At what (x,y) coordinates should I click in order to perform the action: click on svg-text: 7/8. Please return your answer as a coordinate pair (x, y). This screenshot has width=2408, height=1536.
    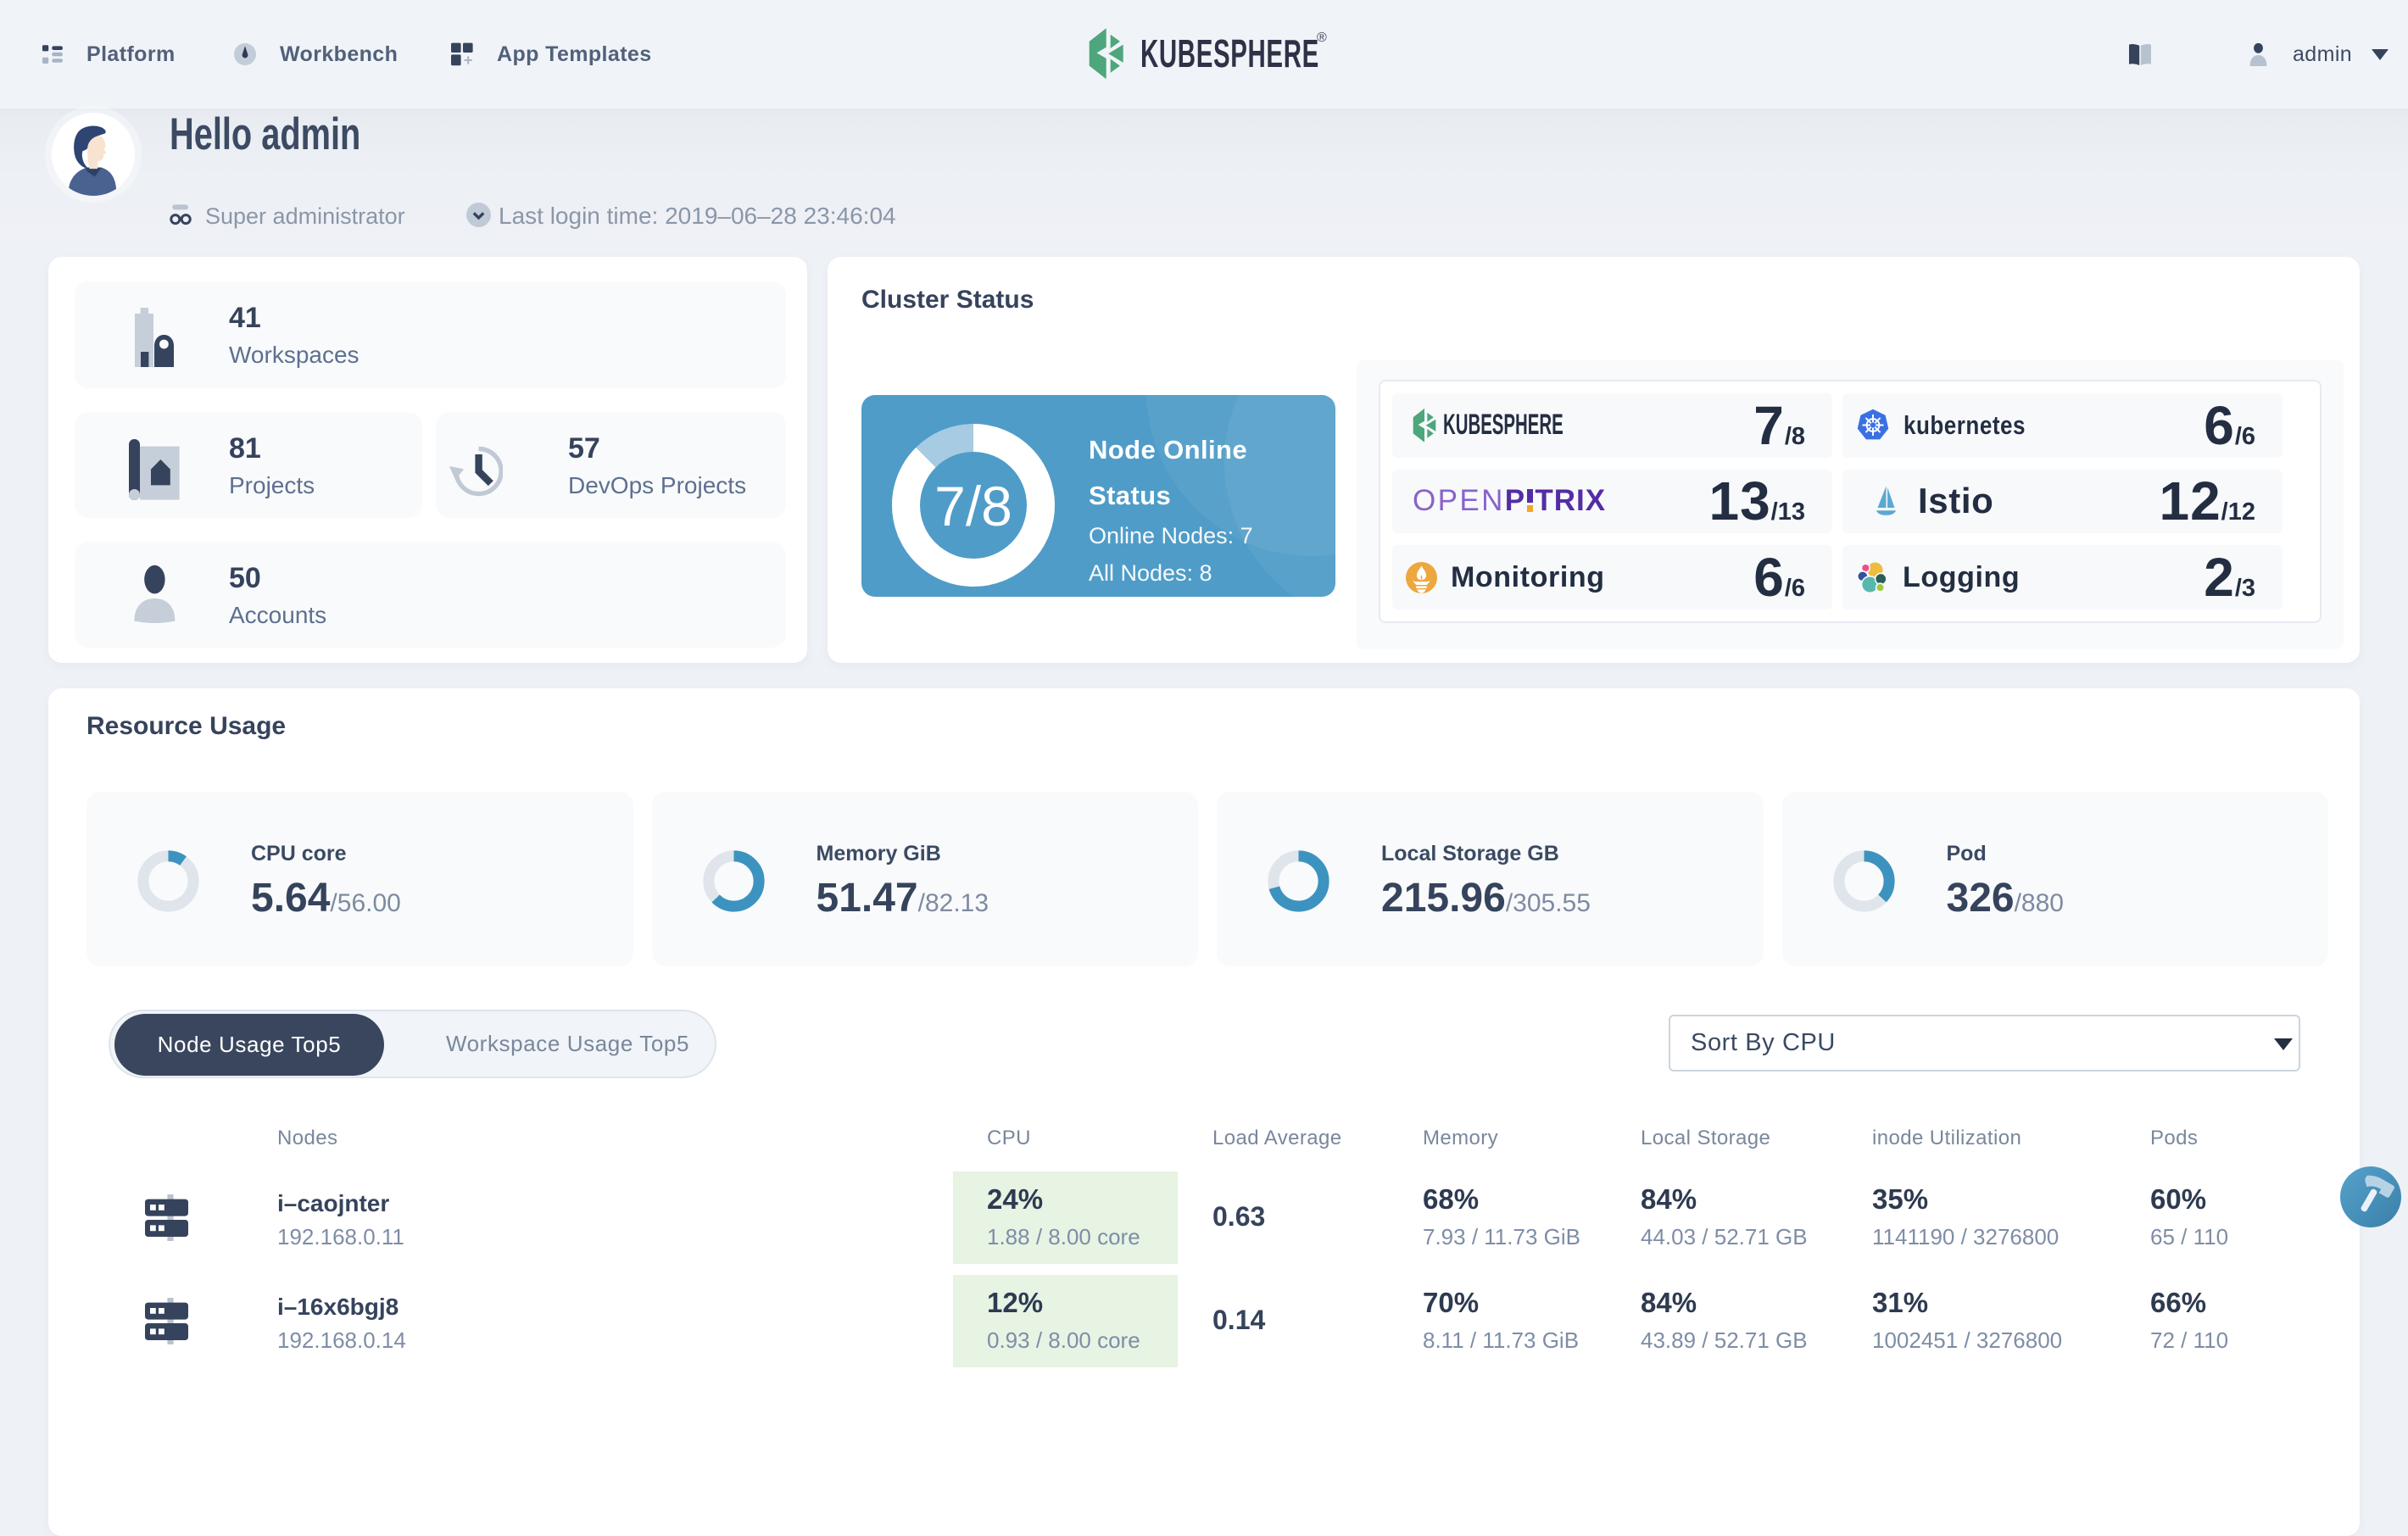
    Looking at the image, I should click on (973, 506).